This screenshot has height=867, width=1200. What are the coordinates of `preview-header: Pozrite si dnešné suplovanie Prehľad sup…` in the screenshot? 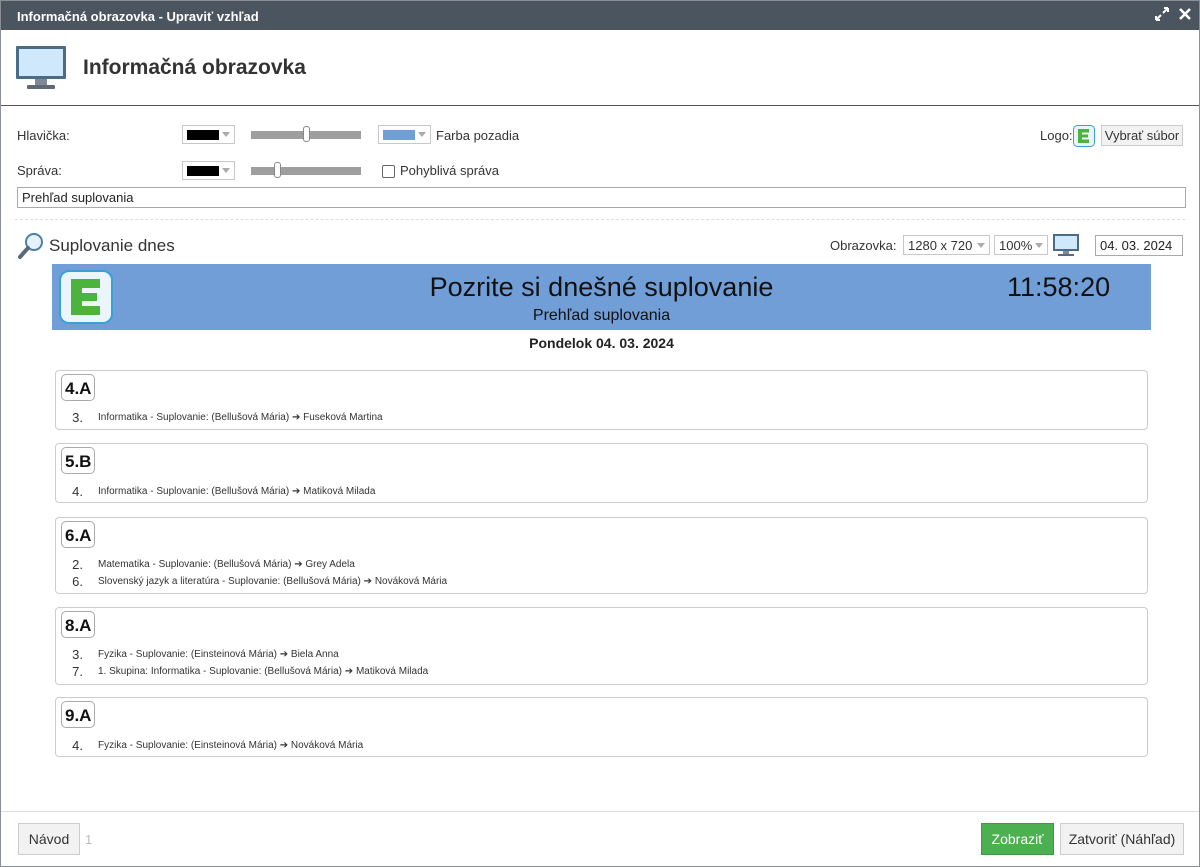 It's located at (601, 297).